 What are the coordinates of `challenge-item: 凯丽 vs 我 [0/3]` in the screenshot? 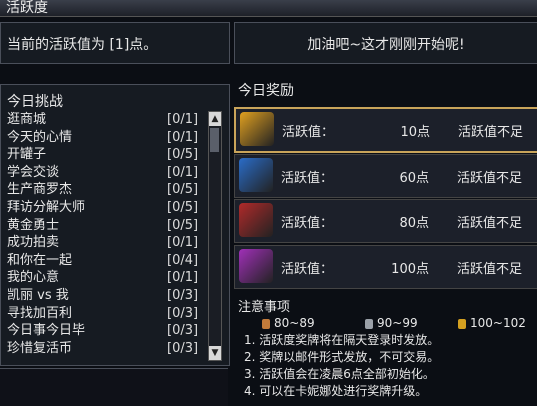 It's located at (103, 296).